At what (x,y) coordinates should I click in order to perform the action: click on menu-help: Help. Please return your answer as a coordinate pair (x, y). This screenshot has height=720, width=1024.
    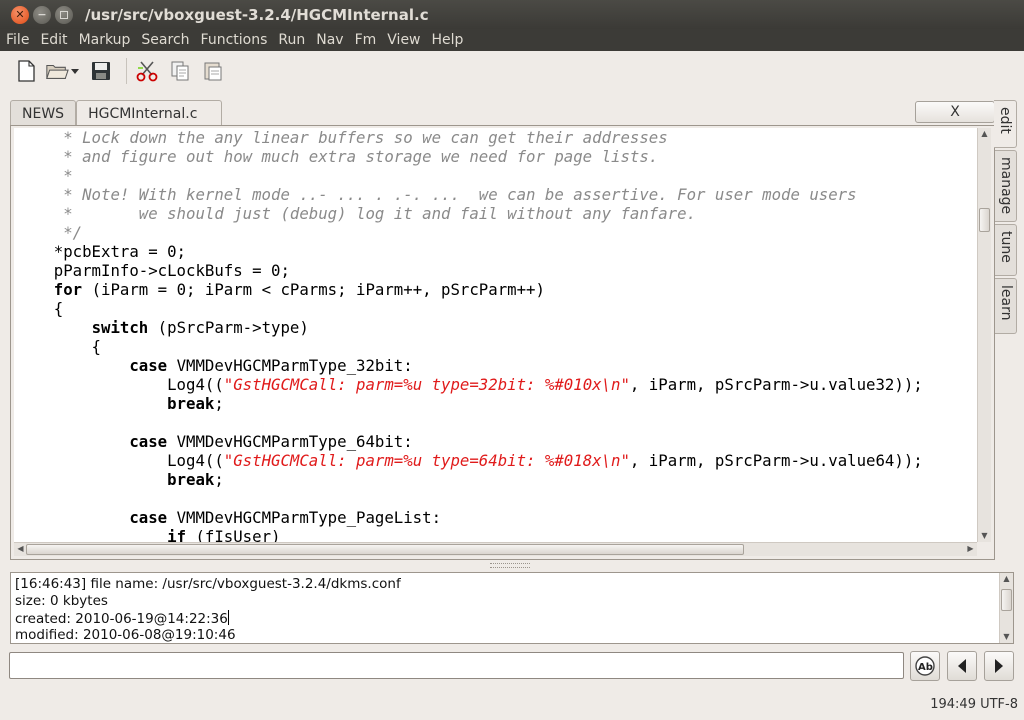
    Looking at the image, I should click on (451, 40).